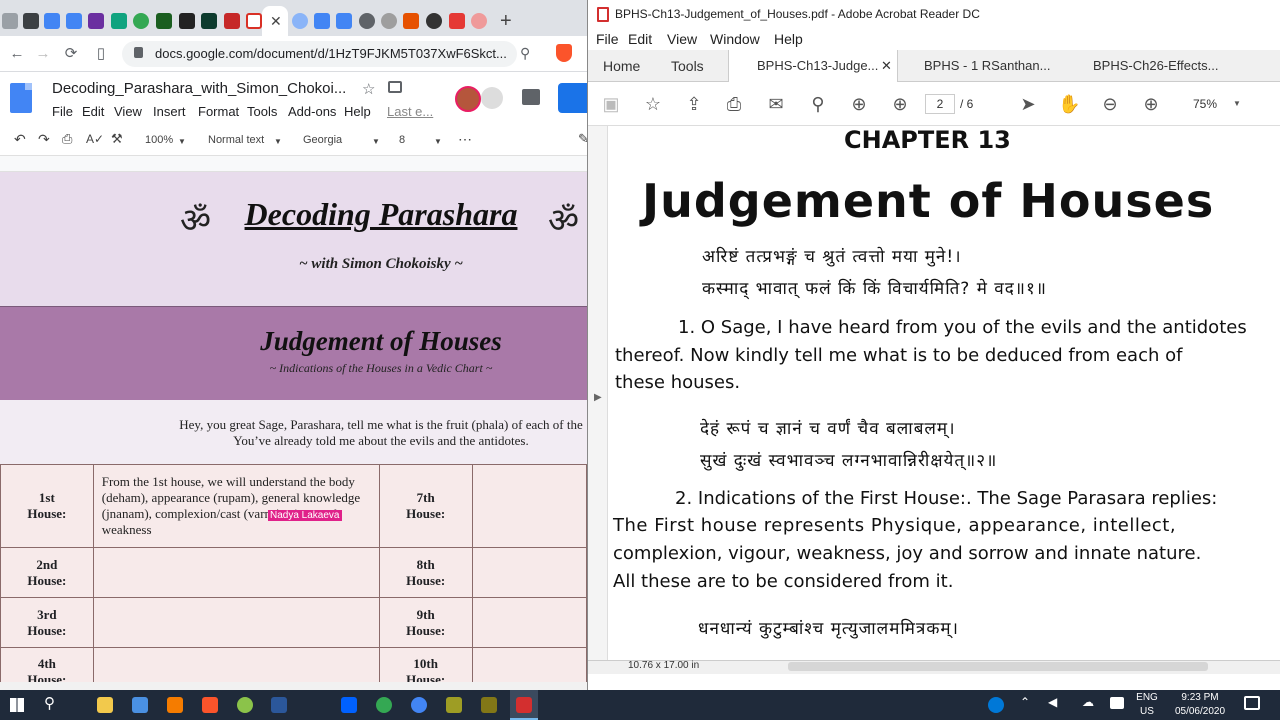 This screenshot has width=1280, height=720. What do you see at coordinates (506, 21) in the screenshot?
I see `new-tab-button: +` at bounding box center [506, 21].